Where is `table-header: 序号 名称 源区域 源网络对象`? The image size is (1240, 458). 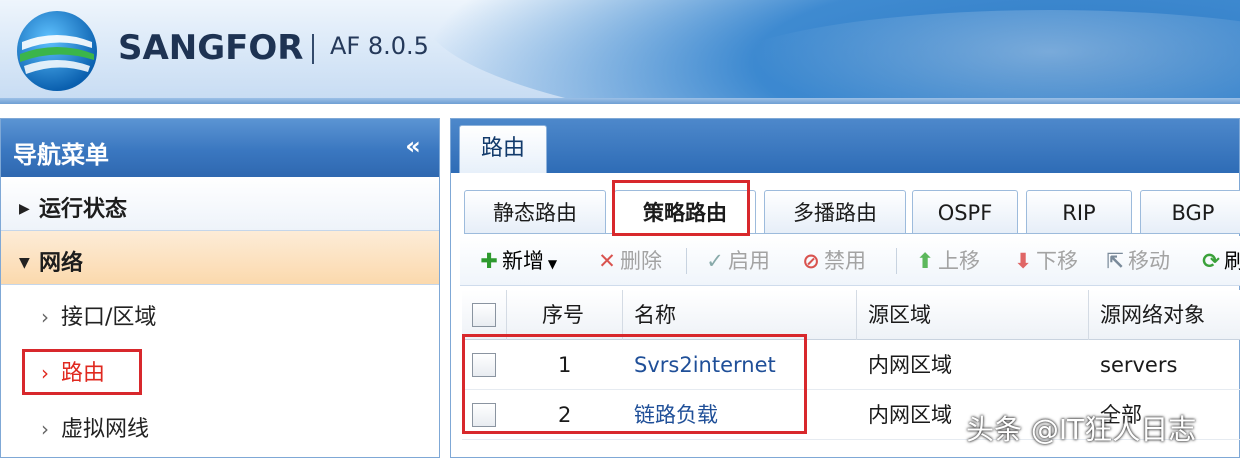
table-header: 序号 名称 源区域 源网络对象 is located at coordinates (851, 315).